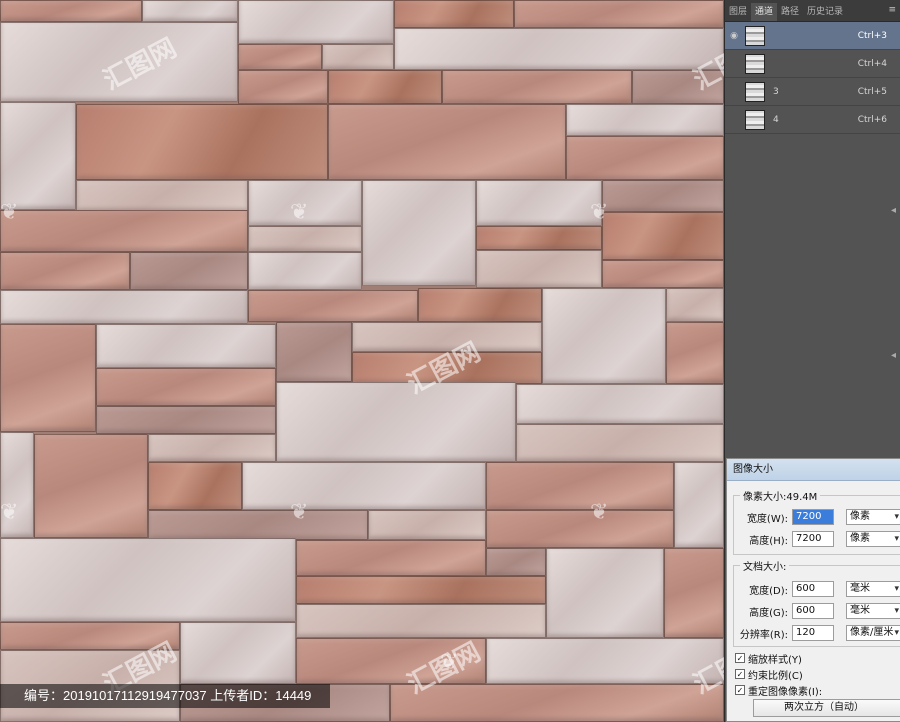 The height and width of the screenshot is (722, 900). What do you see at coordinates (764, 12) in the screenshot?
I see `tab-channels: 通道` at bounding box center [764, 12].